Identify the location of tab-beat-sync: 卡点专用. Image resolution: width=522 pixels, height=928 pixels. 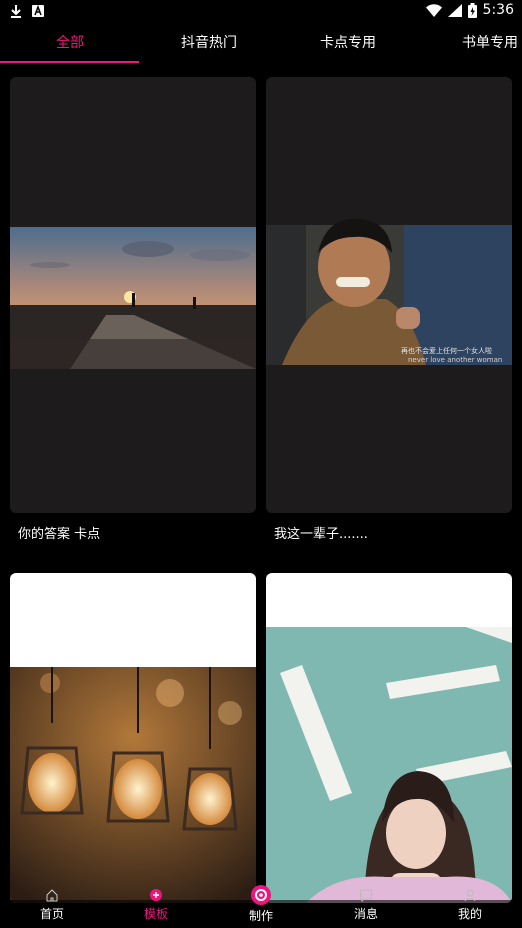
(348, 46).